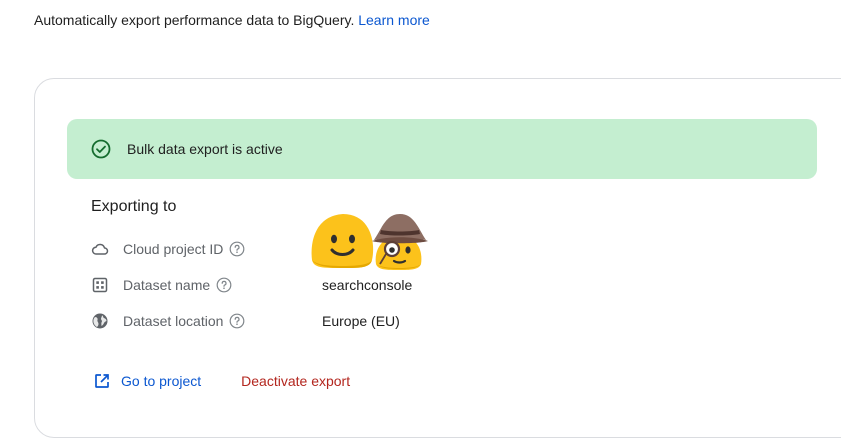 This screenshot has width=841, height=438. I want to click on dataset-grid-icon, so click(100, 285).